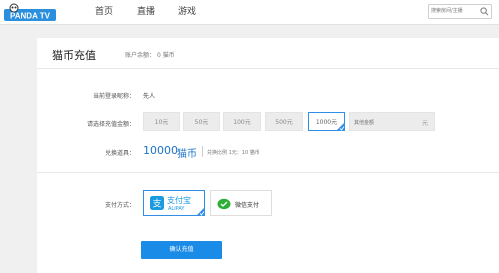 This screenshot has height=273, width=499. I want to click on panda-logo-icon: PANDA TV, so click(30, 12).